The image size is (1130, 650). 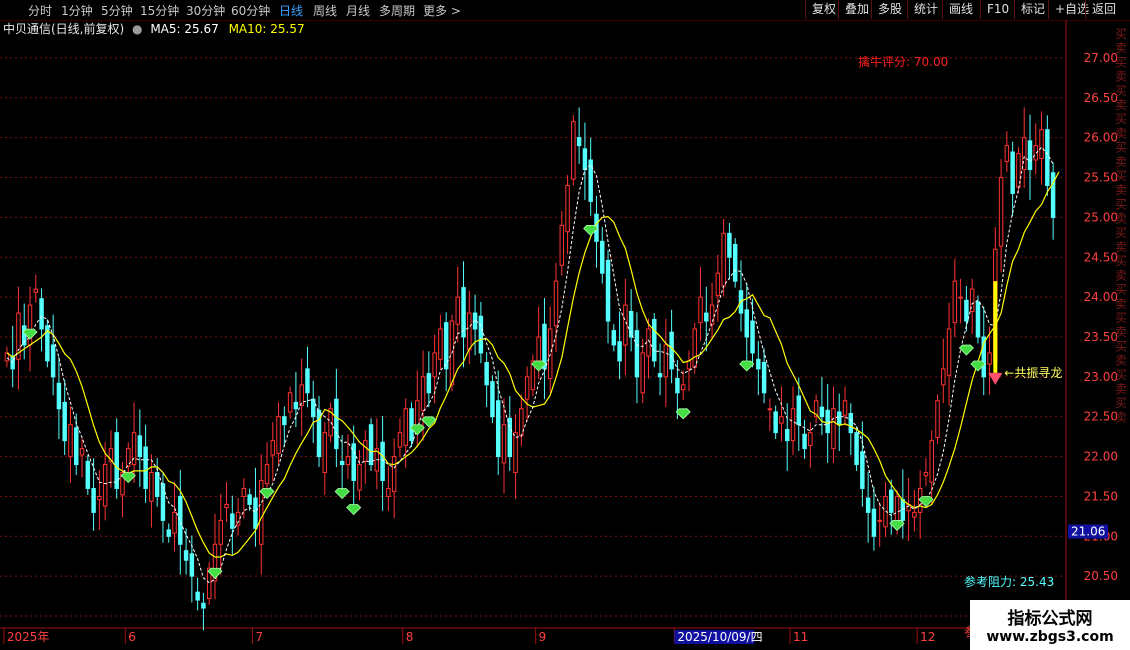 What do you see at coordinates (1101, 496) in the screenshot?
I see `y-tick-label-11: 21.50` at bounding box center [1101, 496].